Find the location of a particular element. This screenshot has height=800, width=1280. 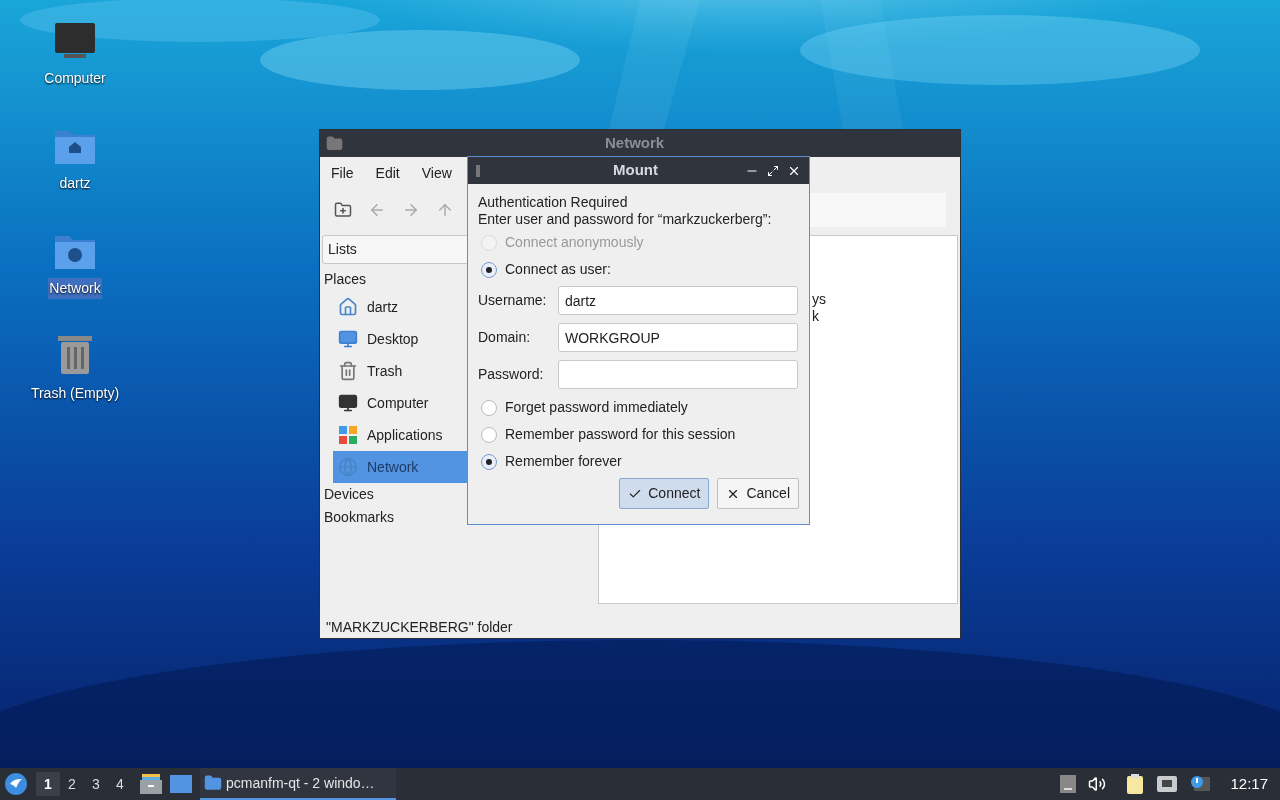

monitor-icon is located at coordinates (348, 403).